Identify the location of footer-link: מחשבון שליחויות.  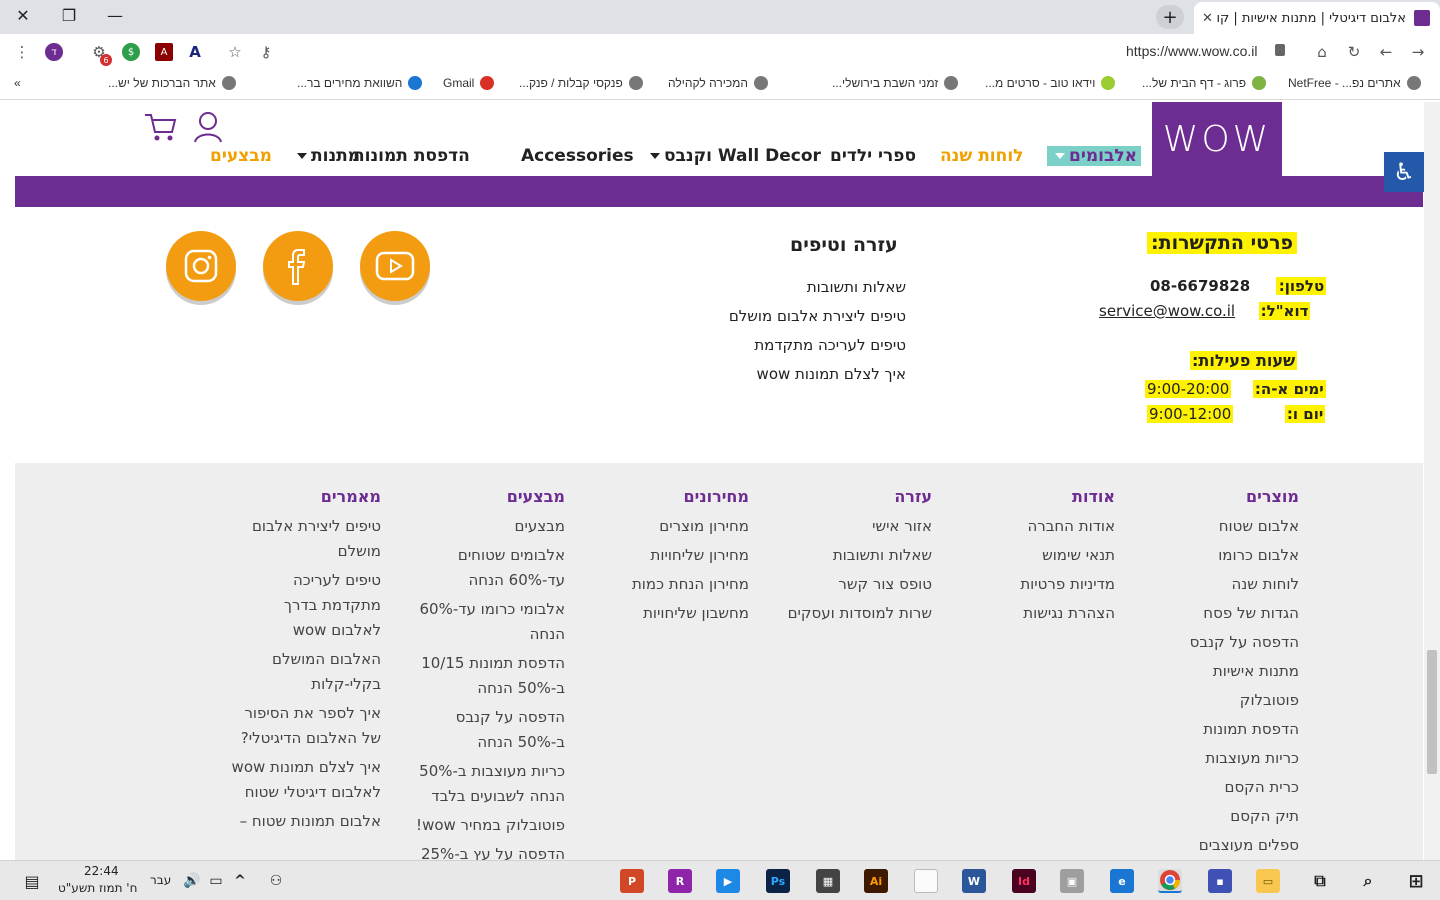
(674, 613).